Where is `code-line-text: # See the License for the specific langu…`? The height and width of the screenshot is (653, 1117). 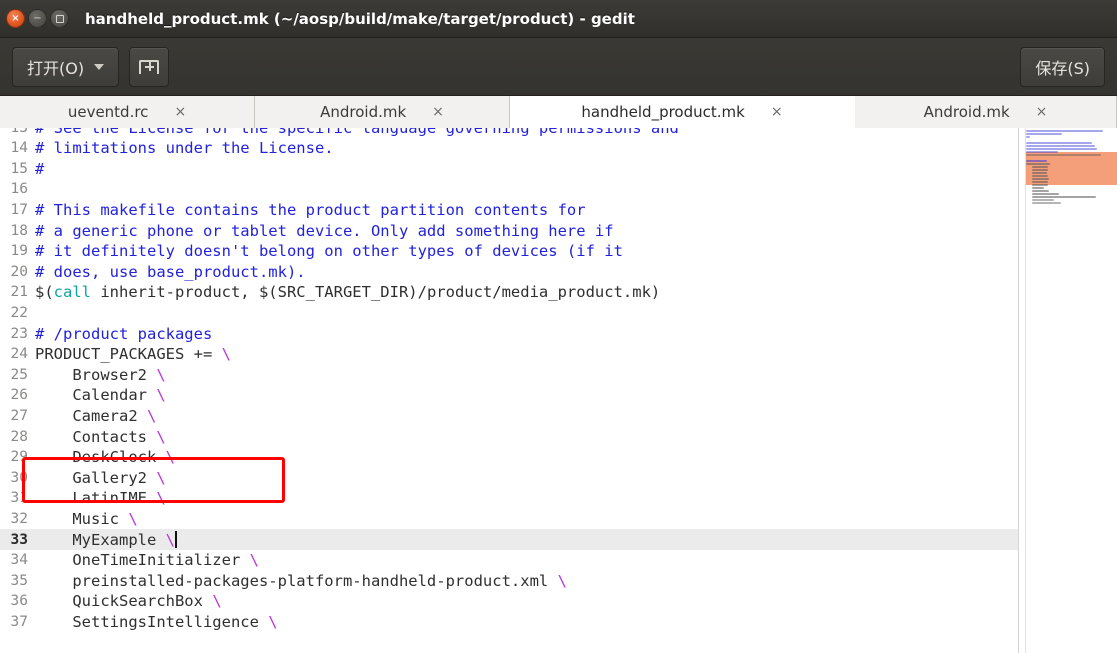
code-line-text: # See the License for the specific langu… is located at coordinates (357, 133).